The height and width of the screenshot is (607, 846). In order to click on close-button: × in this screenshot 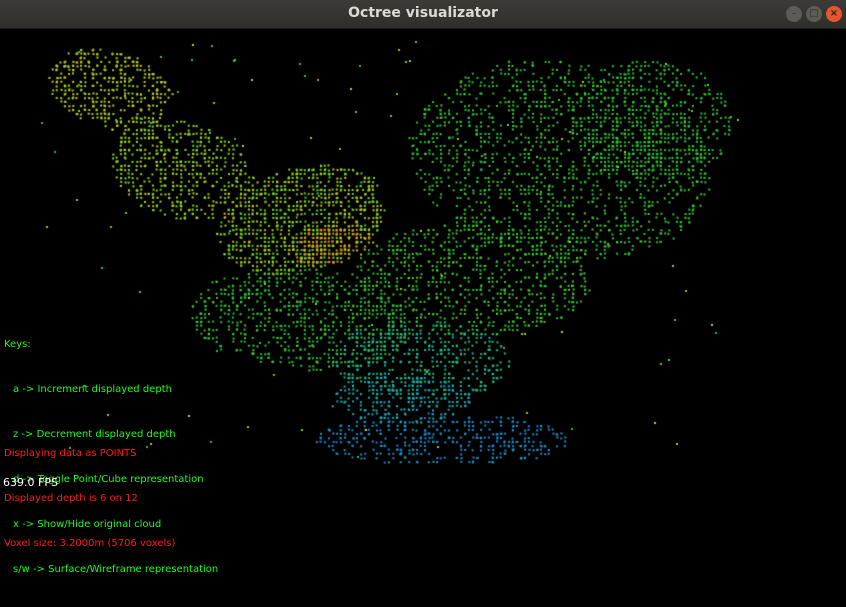, I will do `click(834, 14)`.